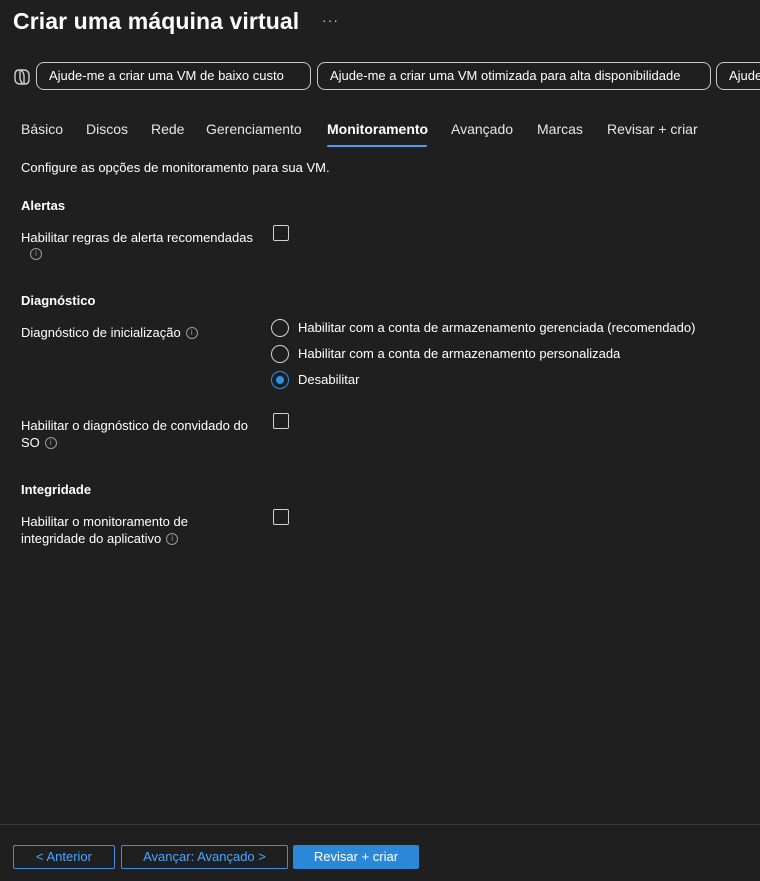 The height and width of the screenshot is (881, 760). Describe the element at coordinates (42, 129) in the screenshot. I see `tab-basico: Básico` at that location.